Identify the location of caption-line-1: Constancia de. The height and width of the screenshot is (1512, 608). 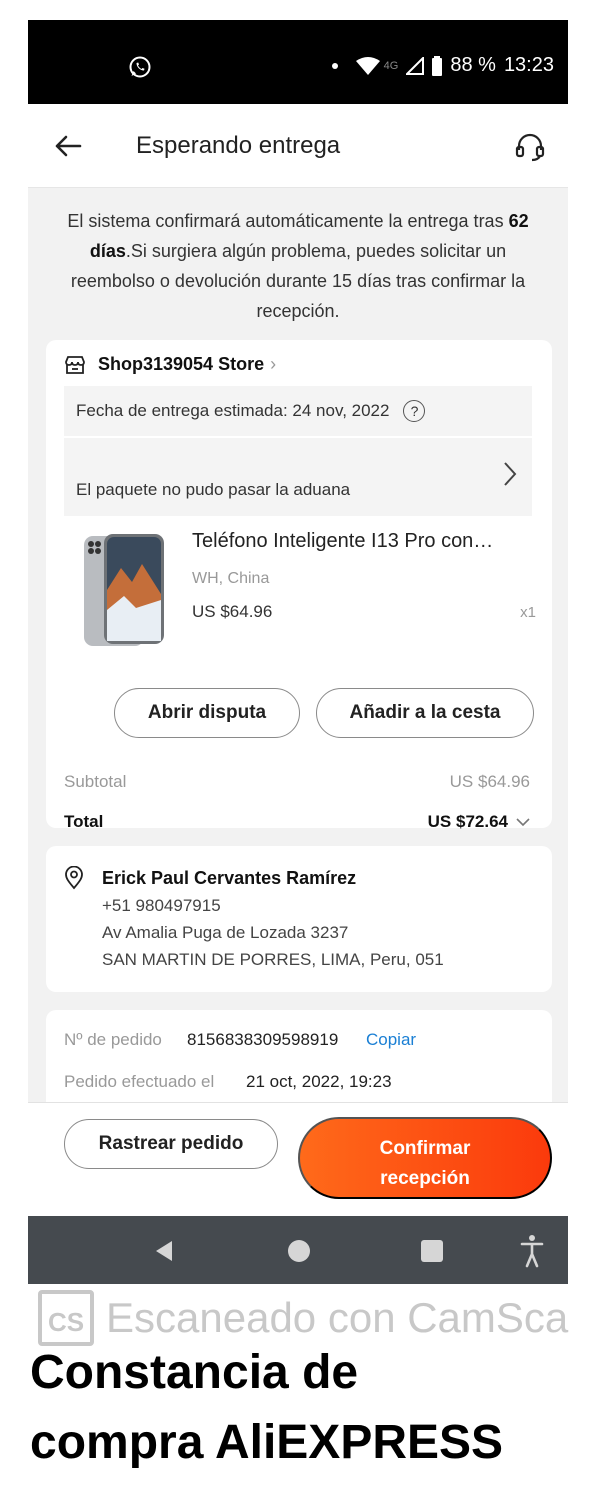
(194, 1372).